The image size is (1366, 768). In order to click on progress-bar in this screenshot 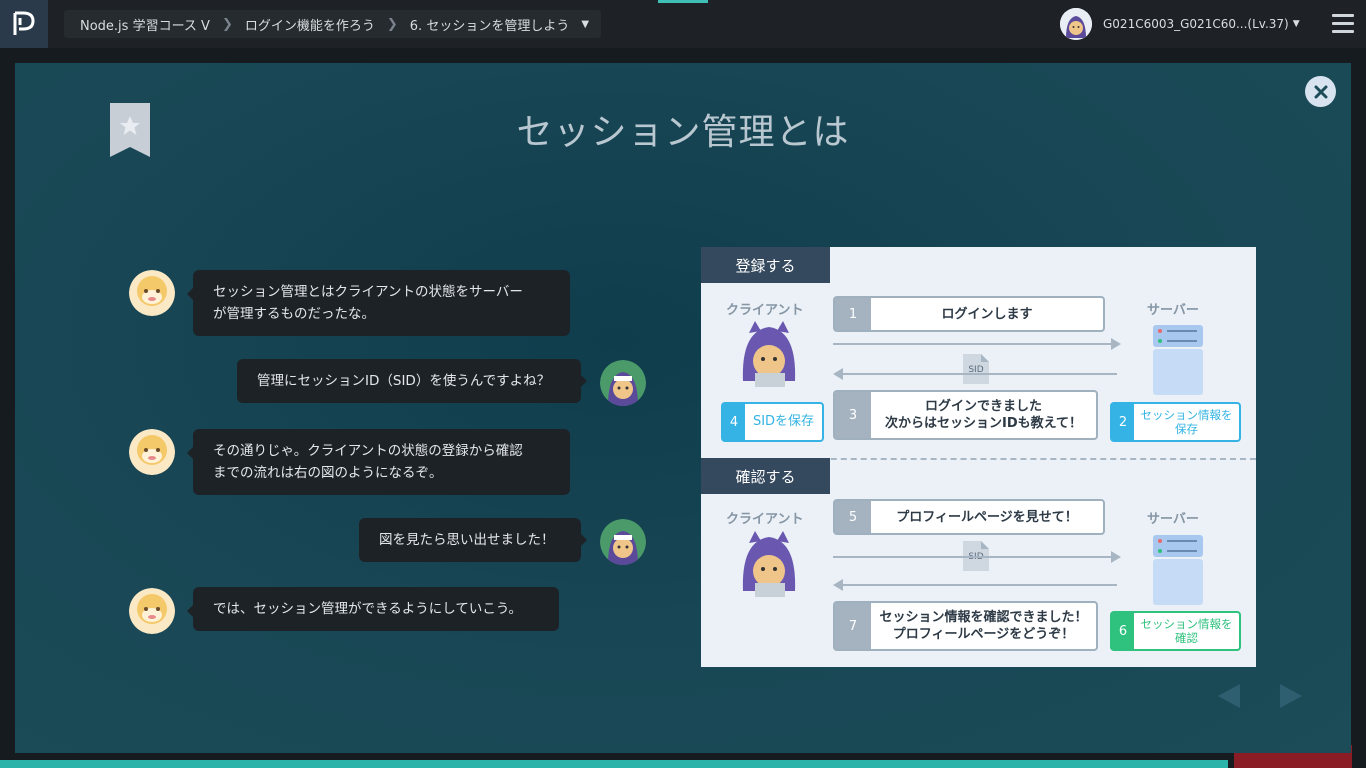, I will do `click(614, 764)`.